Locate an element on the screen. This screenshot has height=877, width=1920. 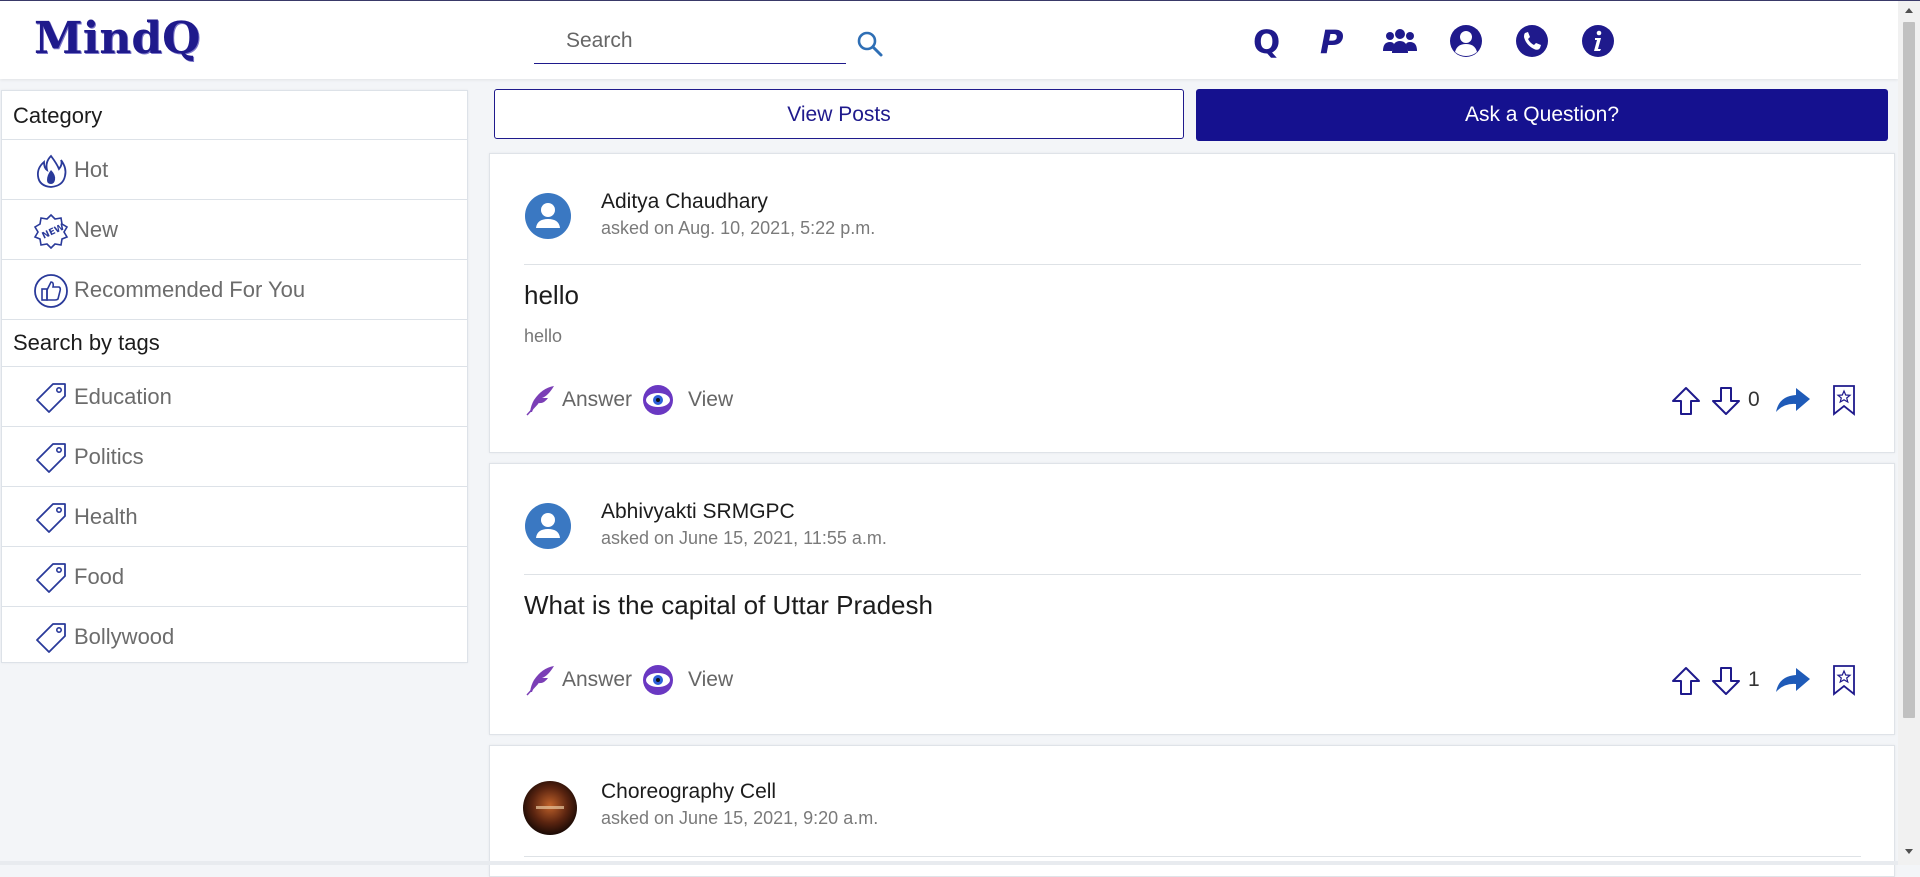
sidebar-item-label: New is located at coordinates (96, 229).